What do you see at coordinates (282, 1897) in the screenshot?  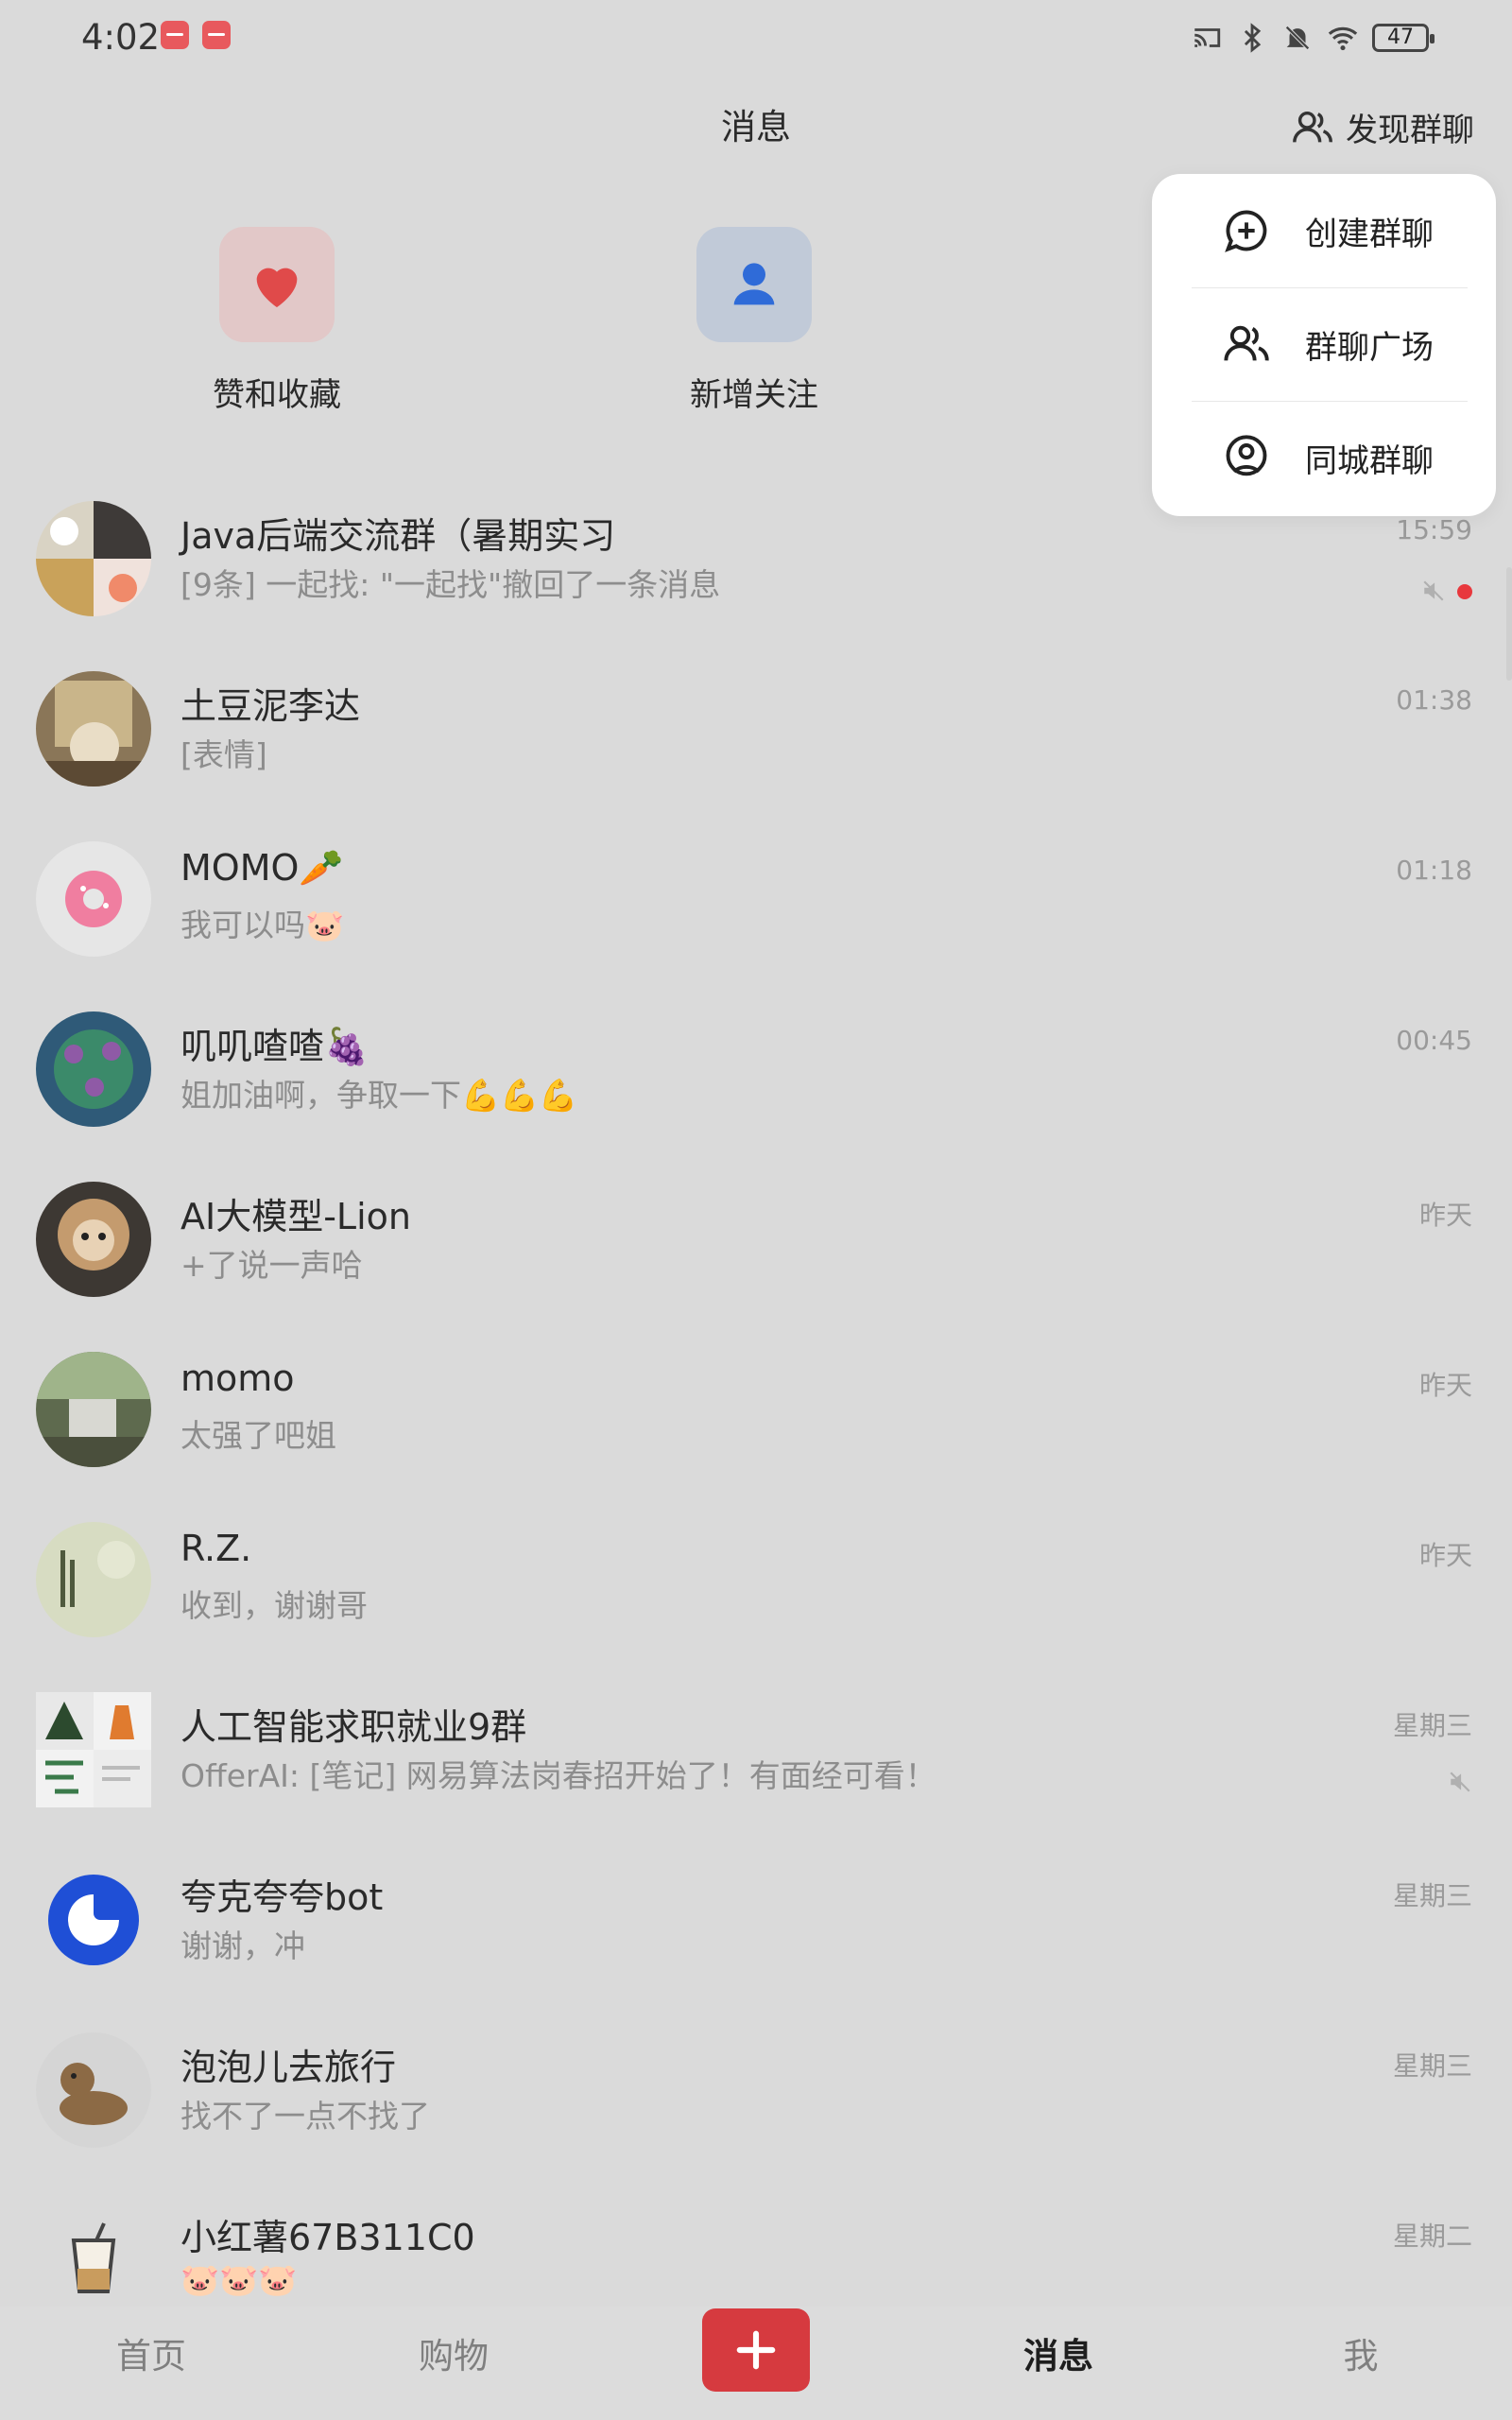 I see `chat-name: 夸克夸夸bot` at bounding box center [282, 1897].